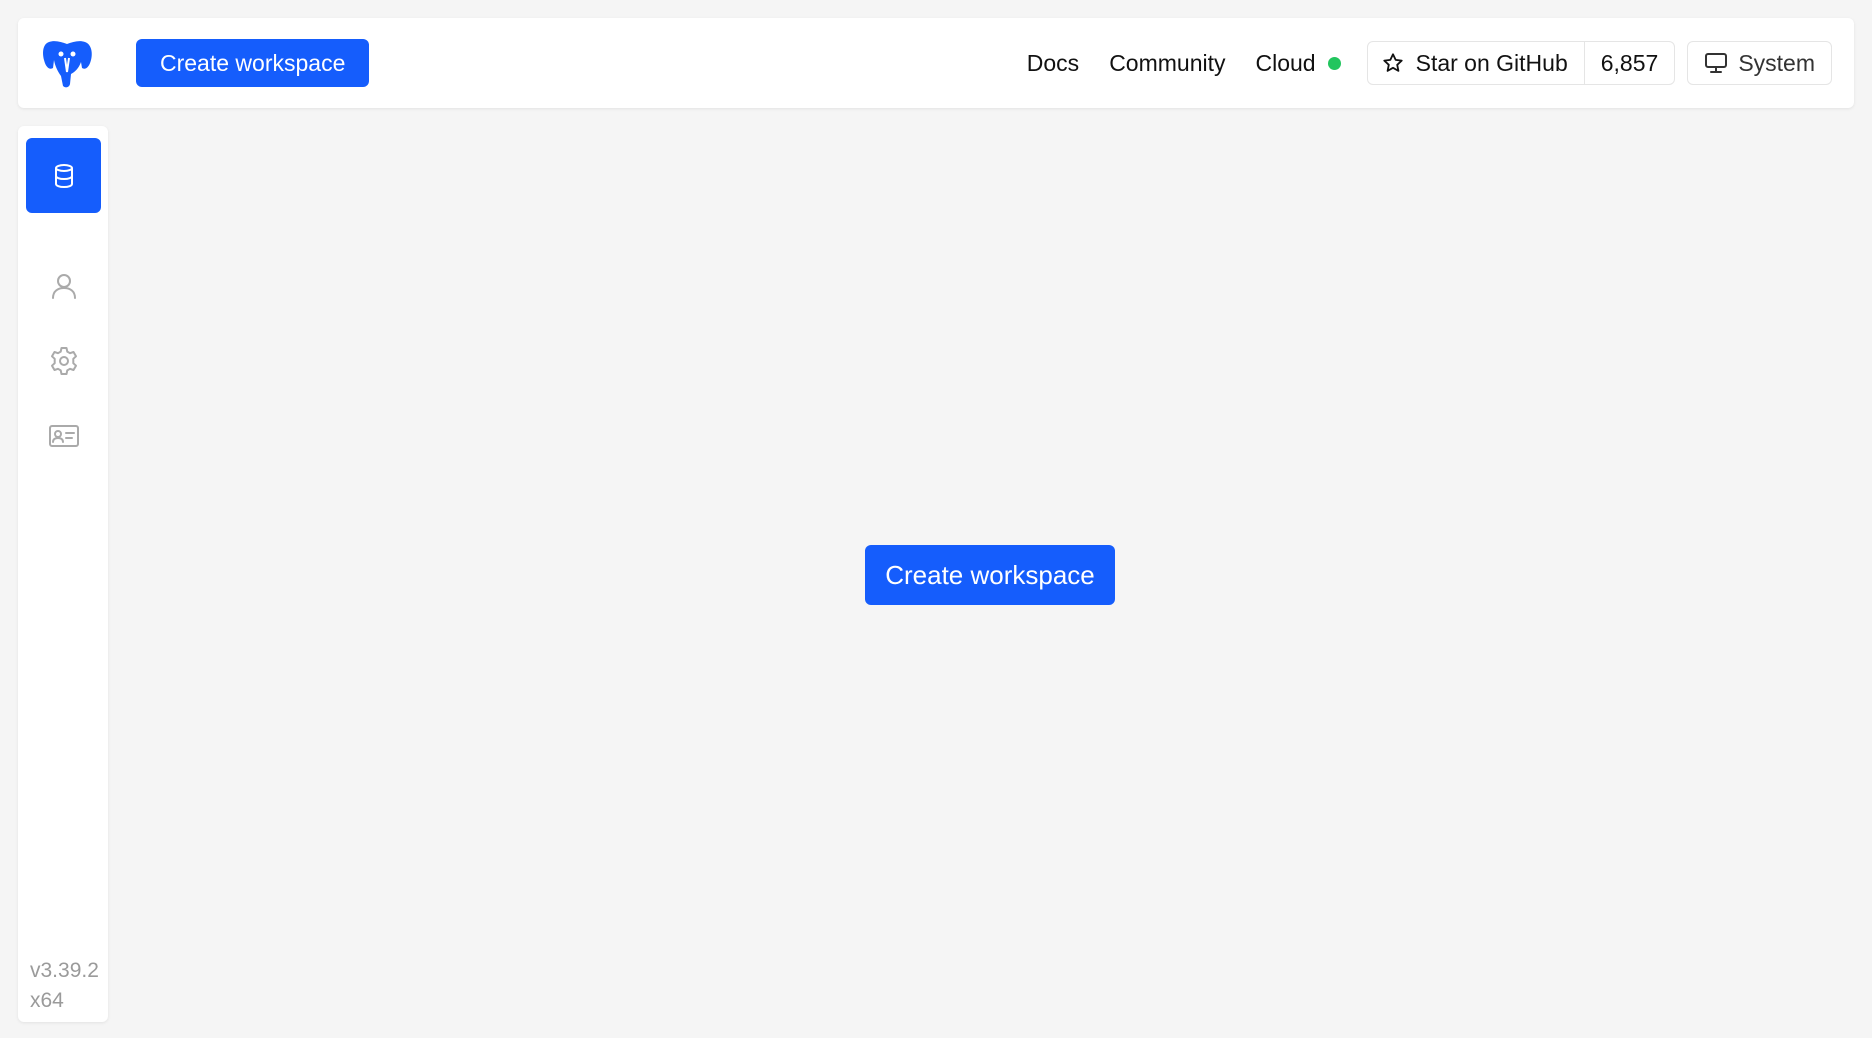 Image resolution: width=1872 pixels, height=1038 pixels. What do you see at coordinates (1167, 63) in the screenshot?
I see `community-link: Community` at bounding box center [1167, 63].